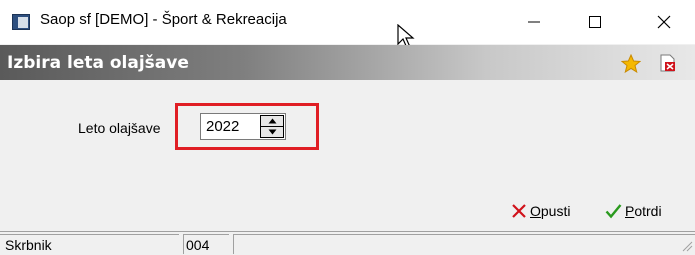  What do you see at coordinates (163, 19) in the screenshot?
I see `window-title: Saop sf [DEMO] - Šport & Rekreacija` at bounding box center [163, 19].